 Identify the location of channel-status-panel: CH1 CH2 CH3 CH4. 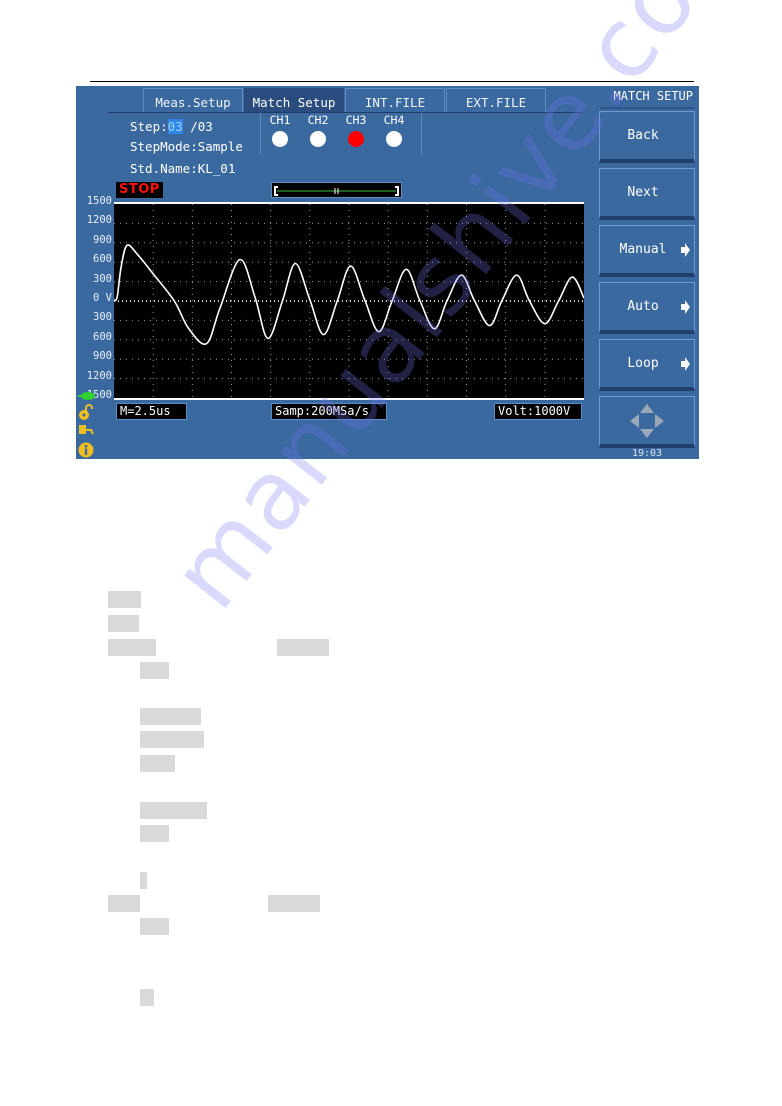
(341, 134).